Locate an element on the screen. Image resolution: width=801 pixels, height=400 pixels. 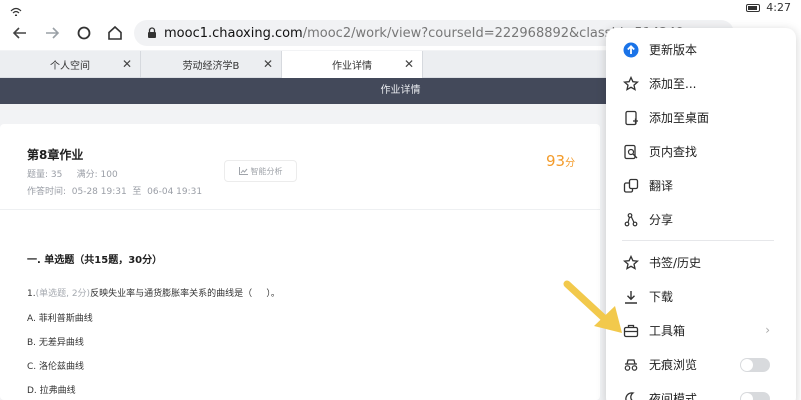
question-number: 1. is located at coordinates (31, 294).